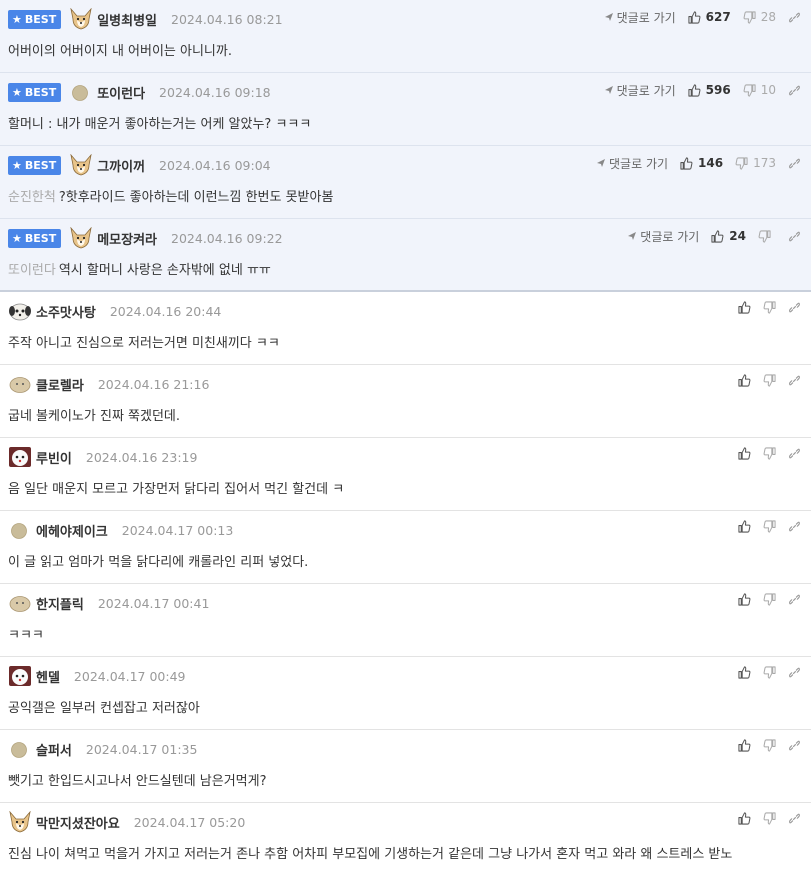  I want to click on like-button: 627, so click(709, 17).